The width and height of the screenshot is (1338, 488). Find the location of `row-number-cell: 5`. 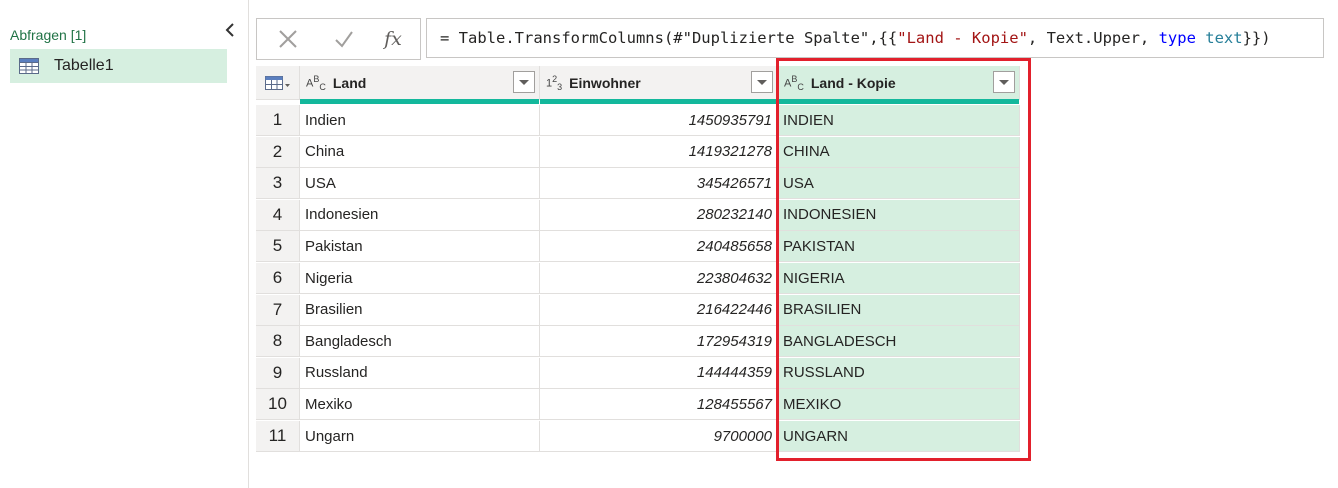

row-number-cell: 5 is located at coordinates (278, 247).